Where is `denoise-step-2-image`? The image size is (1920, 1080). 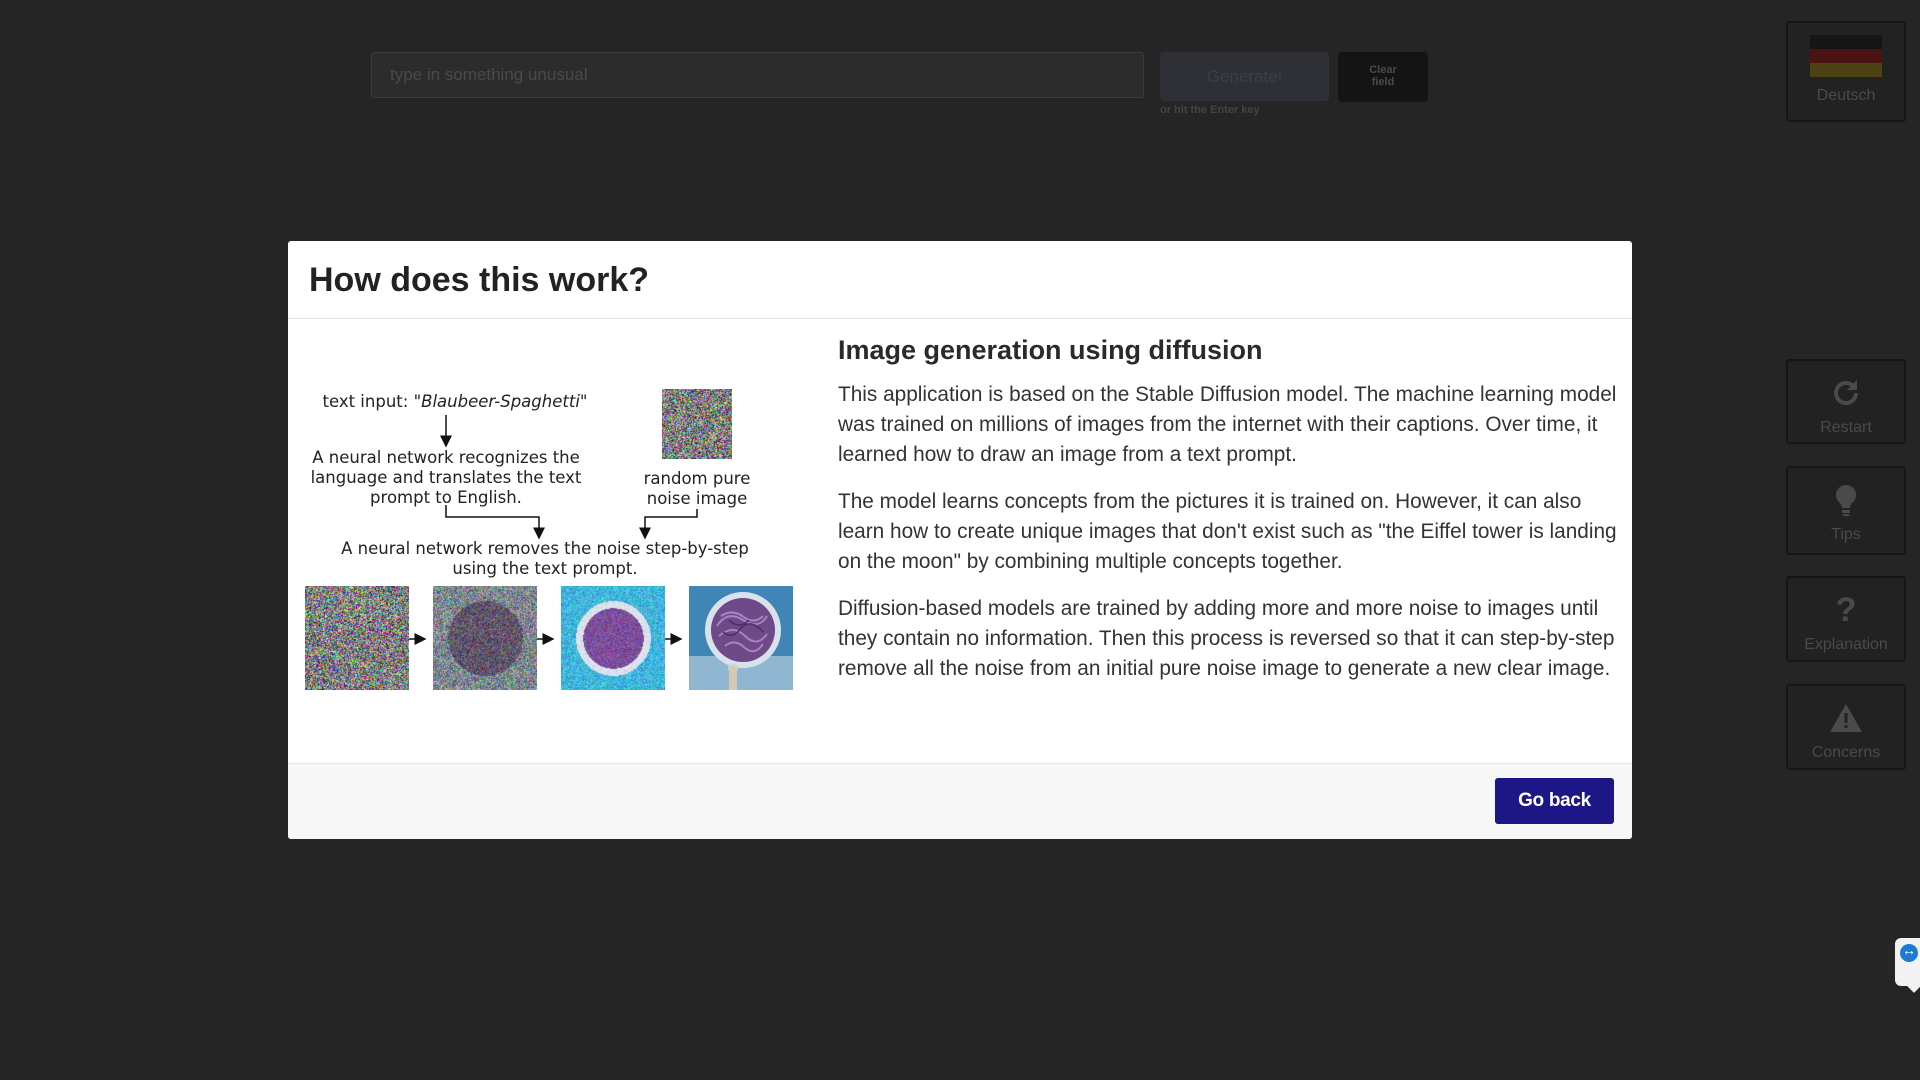 denoise-step-2-image is located at coordinates (485, 638).